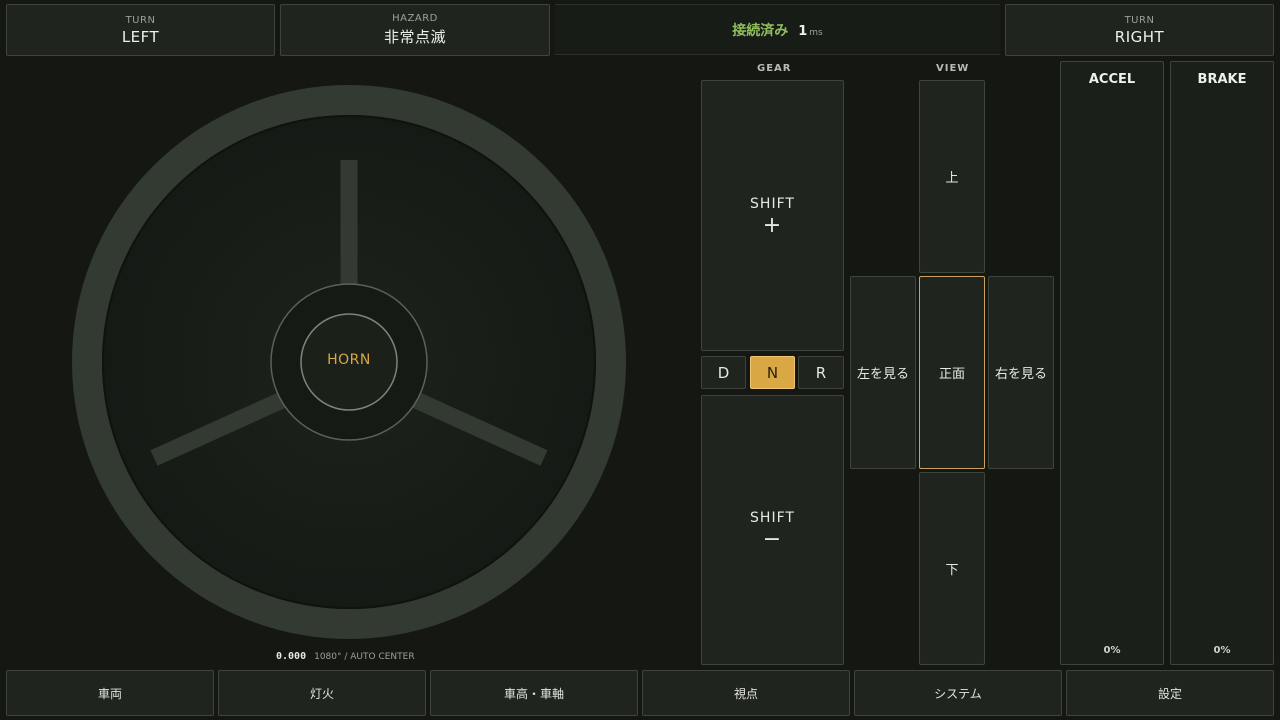 This screenshot has height=720, width=1280. What do you see at coordinates (349, 360) in the screenshot?
I see `horn-label: HORN` at bounding box center [349, 360].